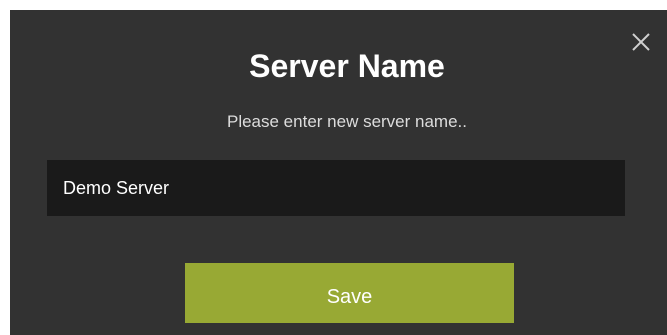 Image resolution: width=667 pixels, height=335 pixels. I want to click on dialog-title: Server Name, so click(347, 66).